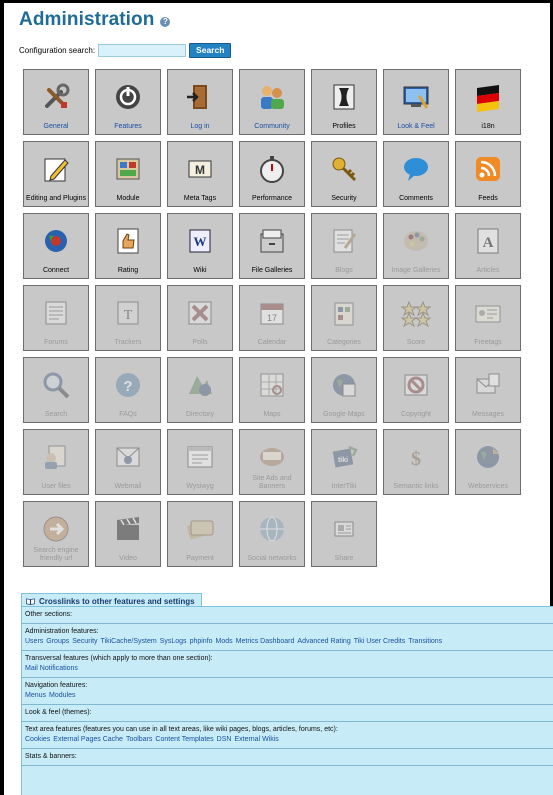 The width and height of the screenshot is (553, 795). I want to click on feature-tile-user-files: User files, so click(56, 462).